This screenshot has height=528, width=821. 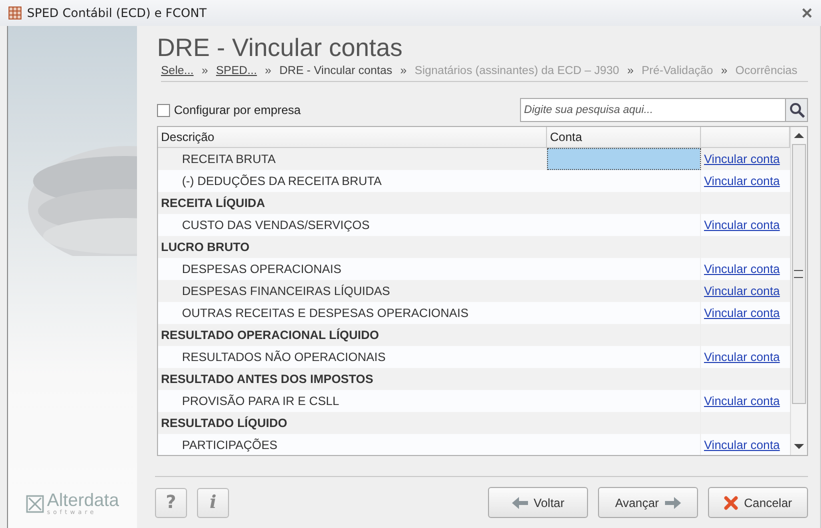 What do you see at coordinates (83, 500) in the screenshot?
I see `logo-name: Alterdata` at bounding box center [83, 500].